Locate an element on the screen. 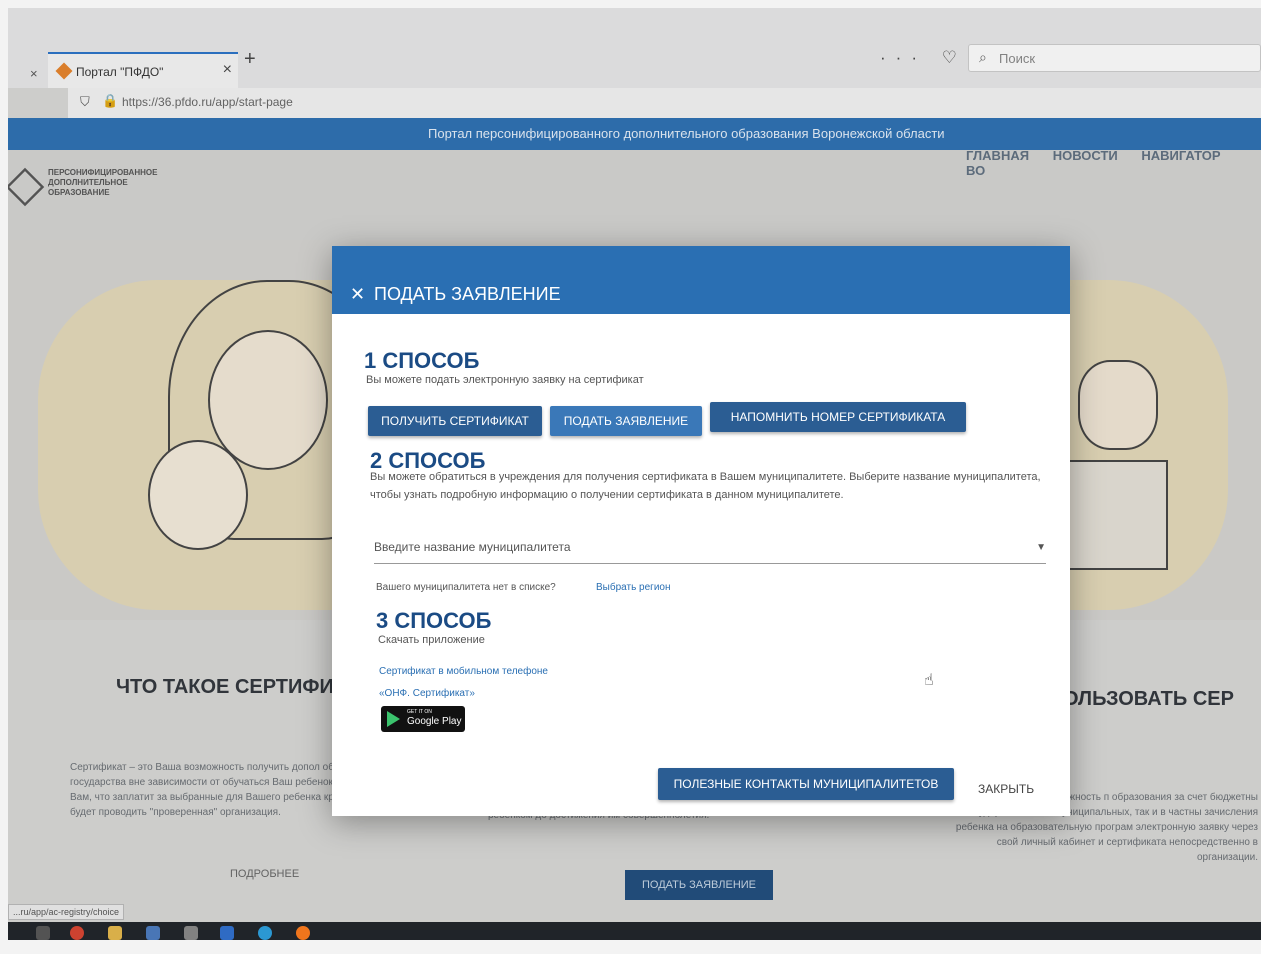 This screenshot has height=954, width=1261. get-certificate-button: ПОЛУЧИТЬ СЕРТИФИКАТ is located at coordinates (455, 421).